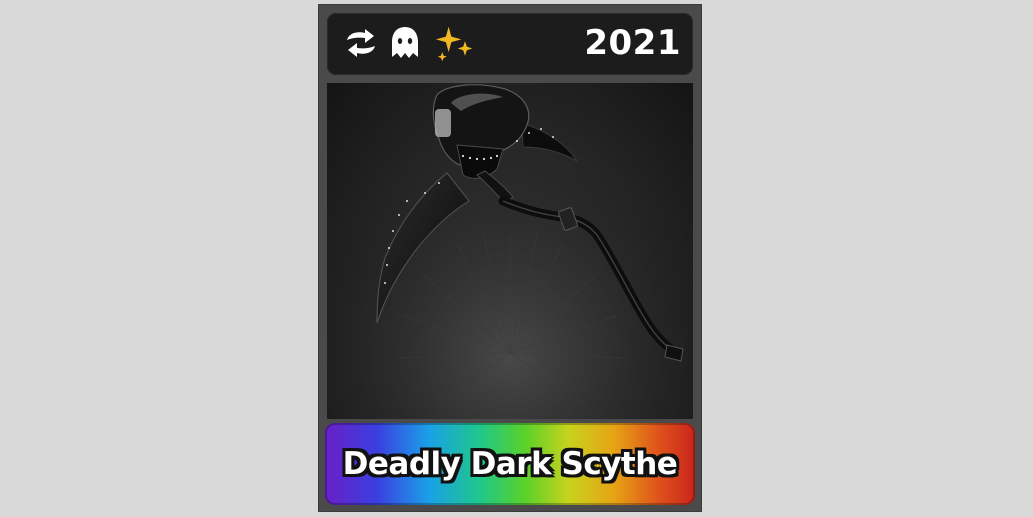 This screenshot has width=1033, height=517. What do you see at coordinates (405, 43) in the screenshot?
I see `ghost-icon` at bounding box center [405, 43].